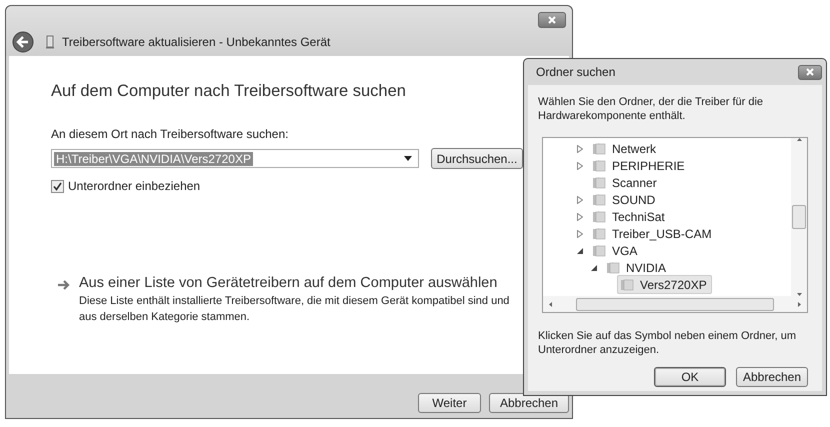 The image size is (830, 427). Describe the element at coordinates (653, 233) in the screenshot. I see `tree-item: Treiber_USB-CAM` at that location.